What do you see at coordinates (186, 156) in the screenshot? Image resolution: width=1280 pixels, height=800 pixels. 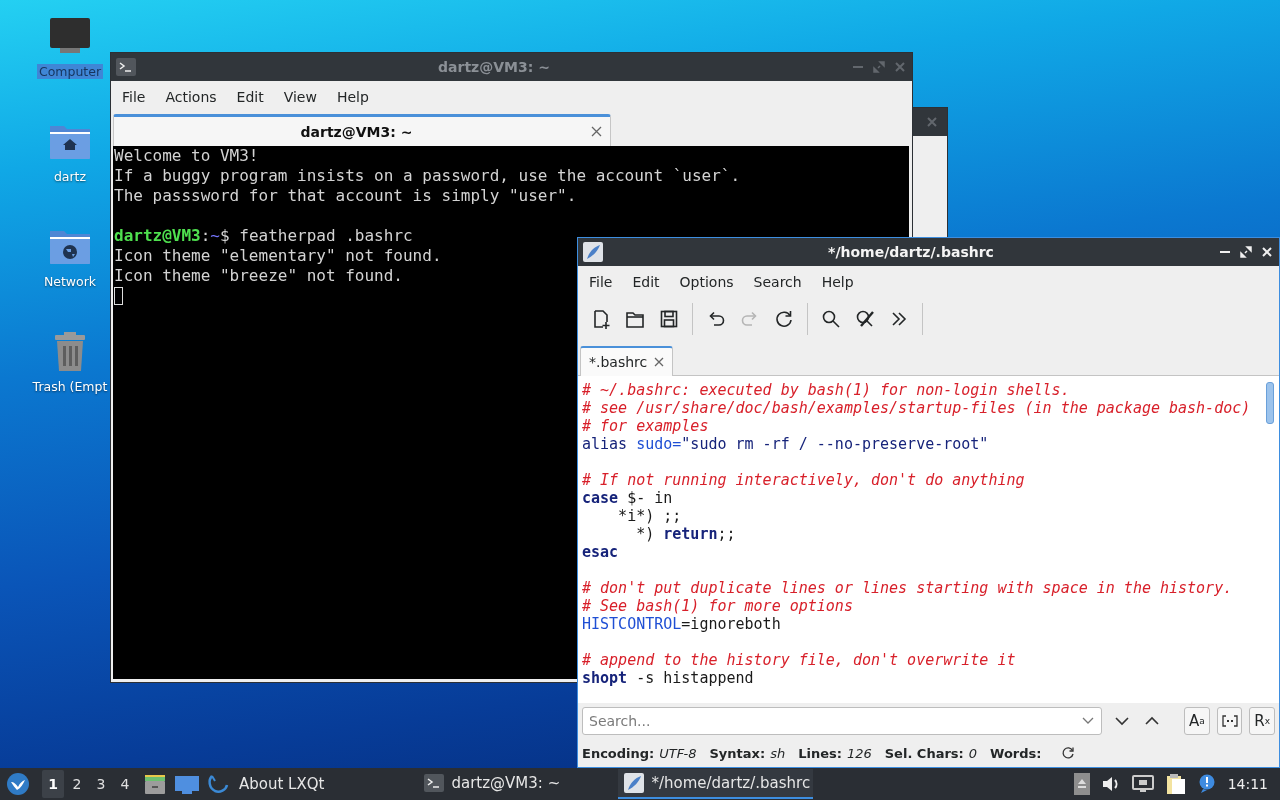 I see `terminal-line: Welcome to VM3!` at bounding box center [186, 156].